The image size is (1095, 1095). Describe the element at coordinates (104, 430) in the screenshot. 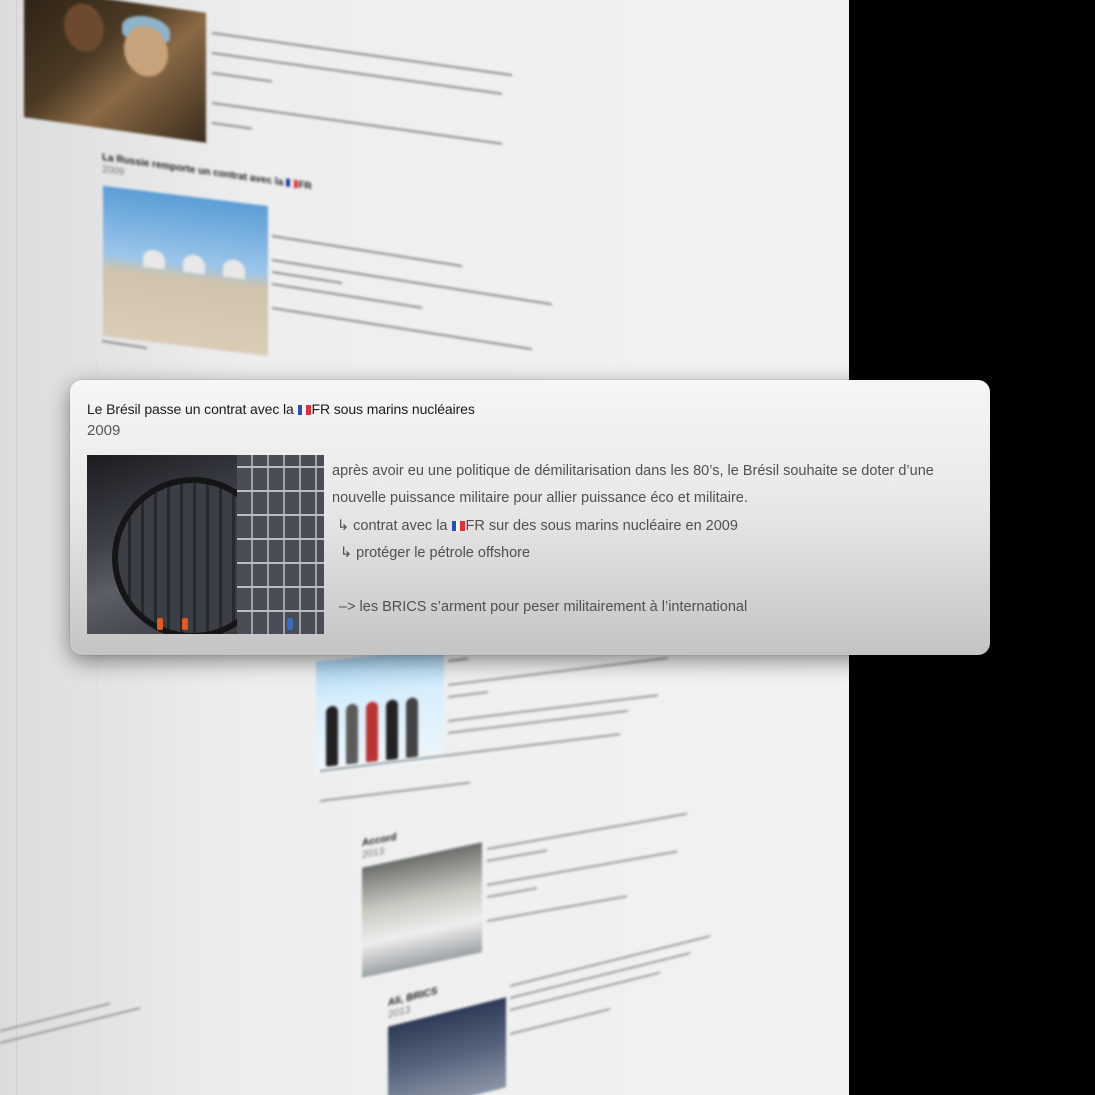

I see `card-year: 2009` at that location.